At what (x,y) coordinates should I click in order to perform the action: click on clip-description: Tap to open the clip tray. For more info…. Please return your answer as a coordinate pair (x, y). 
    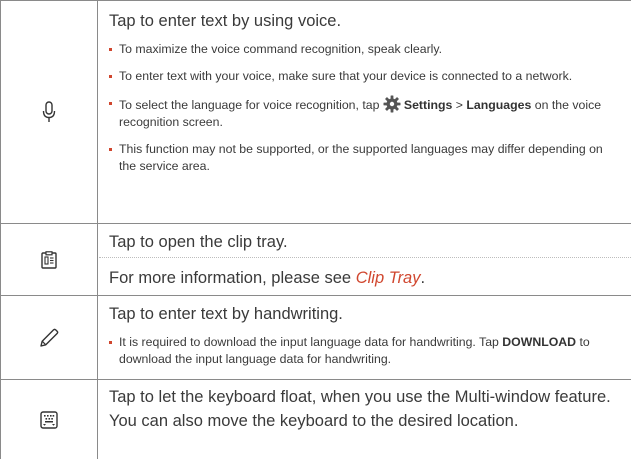
    Looking at the image, I should click on (365, 259).